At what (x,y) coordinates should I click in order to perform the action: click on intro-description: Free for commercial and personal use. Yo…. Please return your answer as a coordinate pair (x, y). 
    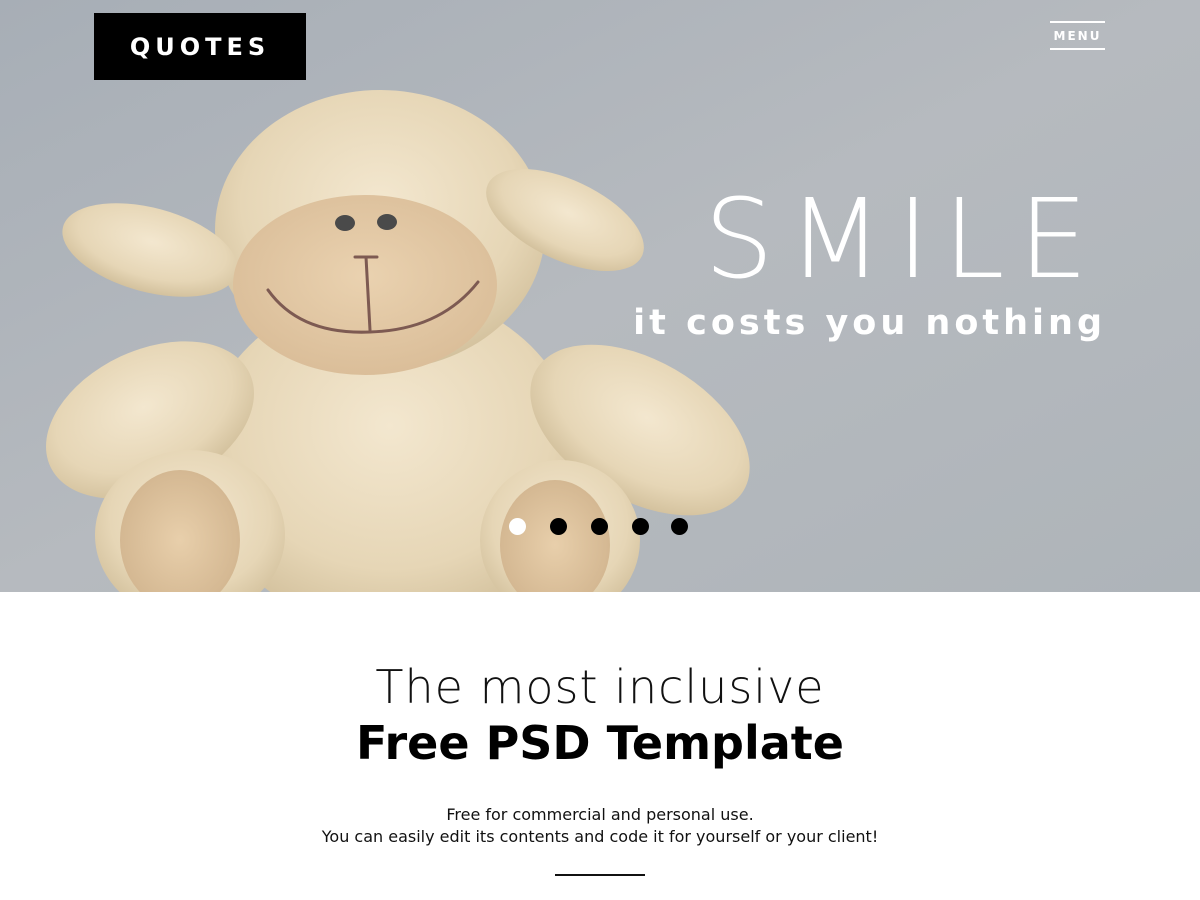
    Looking at the image, I should click on (600, 826).